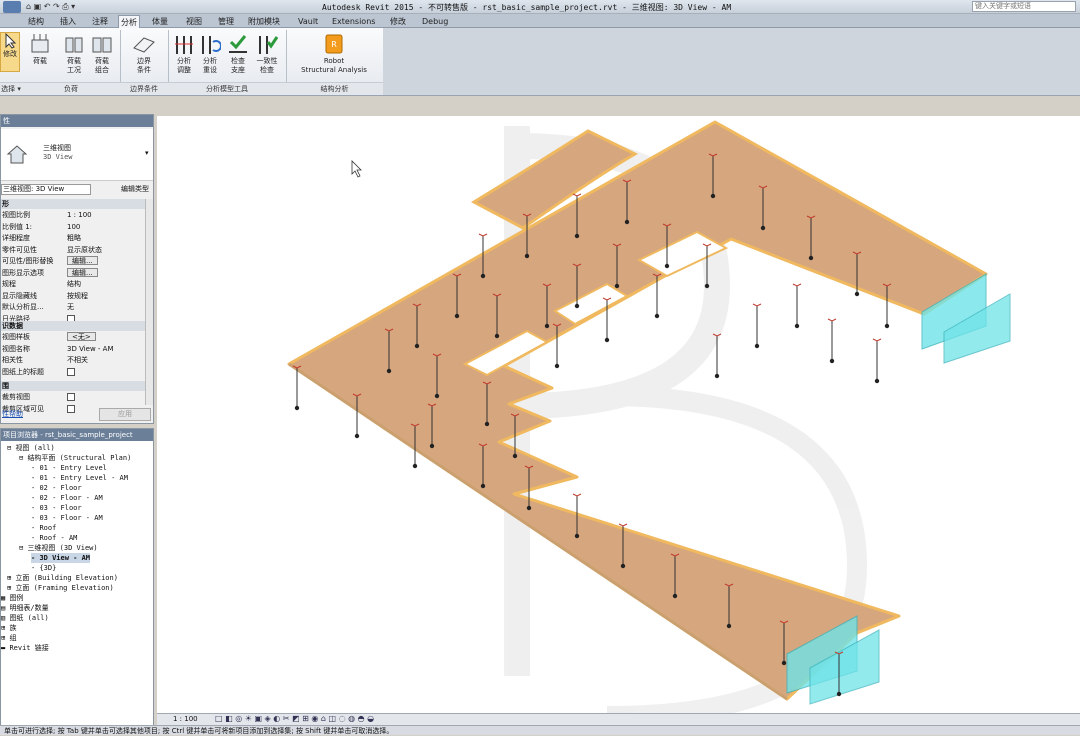 The image size is (1080, 736). I want to click on tab-vault: Vault, so click(308, 21).